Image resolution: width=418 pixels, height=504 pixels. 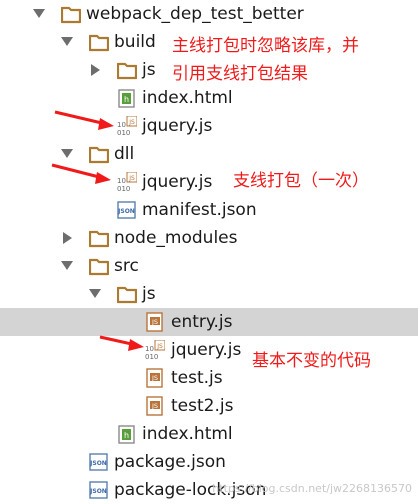 What do you see at coordinates (265, 46) in the screenshot?
I see `annotation-build-line1: 主线打包时忽略该库，并` at bounding box center [265, 46].